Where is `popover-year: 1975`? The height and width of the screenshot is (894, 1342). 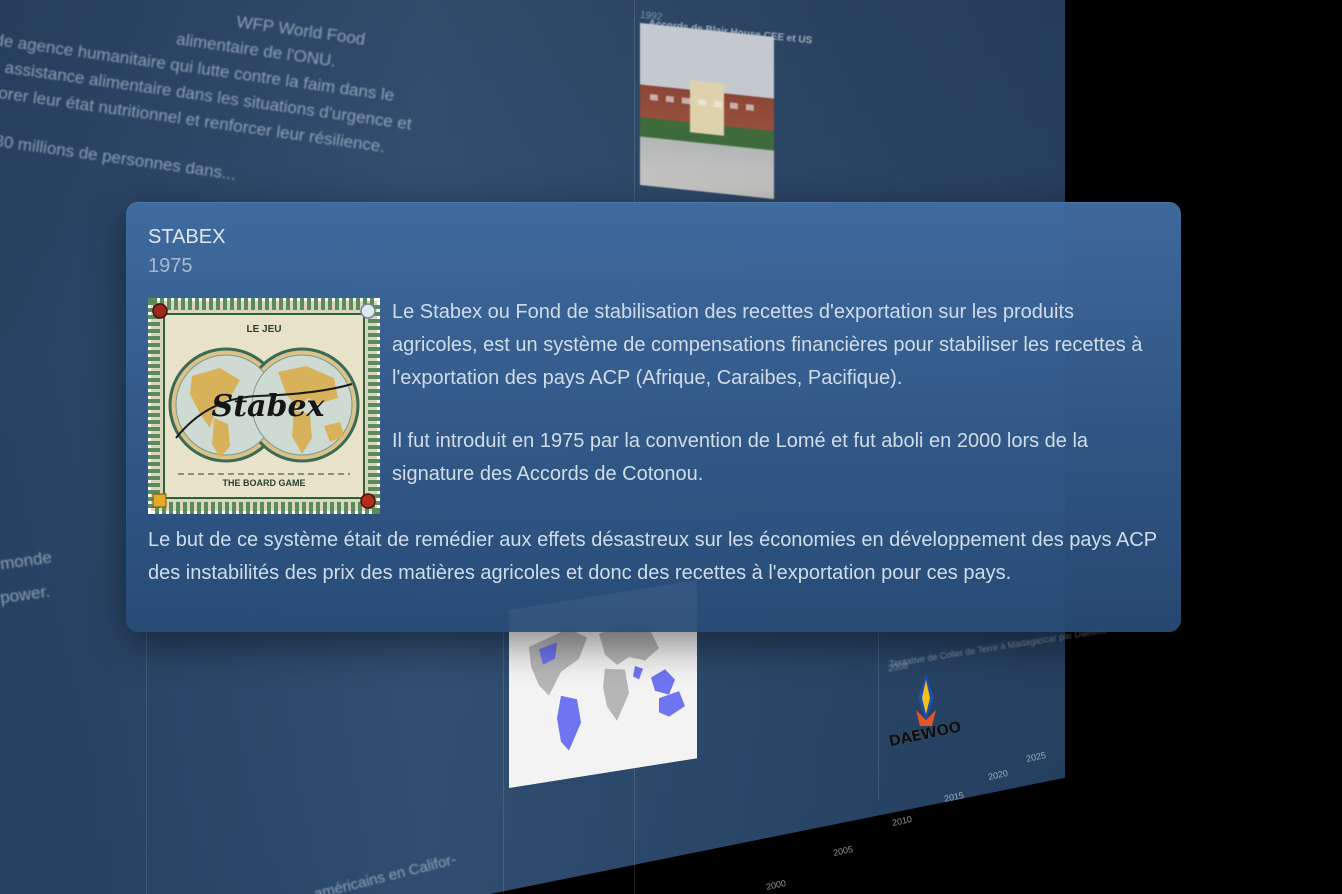 popover-year: 1975 is located at coordinates (170, 266).